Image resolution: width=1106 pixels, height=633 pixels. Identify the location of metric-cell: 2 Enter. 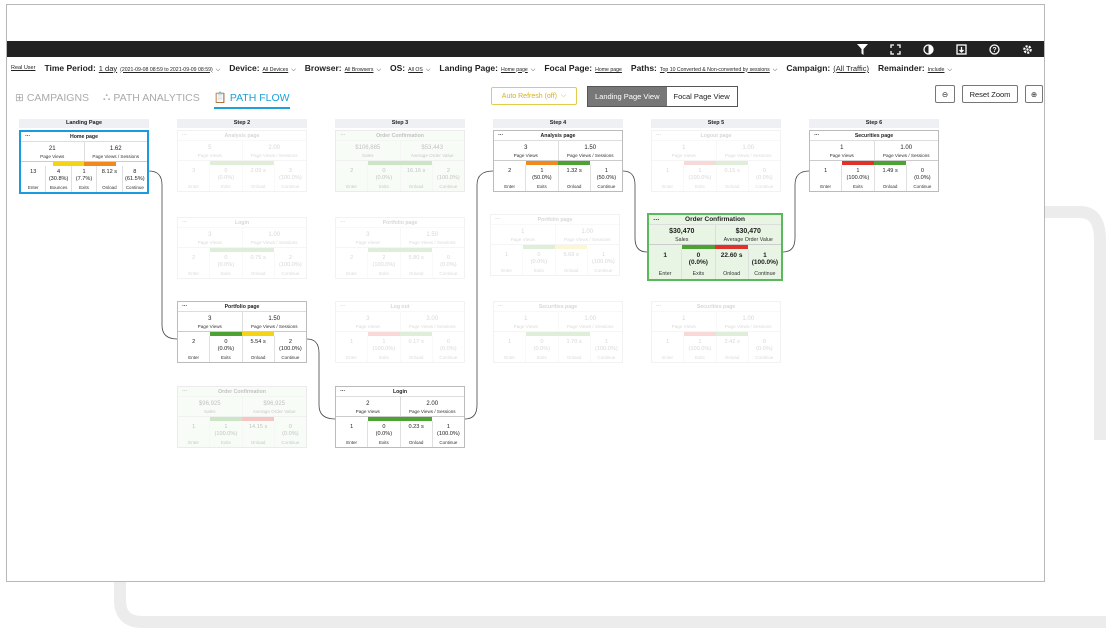
(510, 178).